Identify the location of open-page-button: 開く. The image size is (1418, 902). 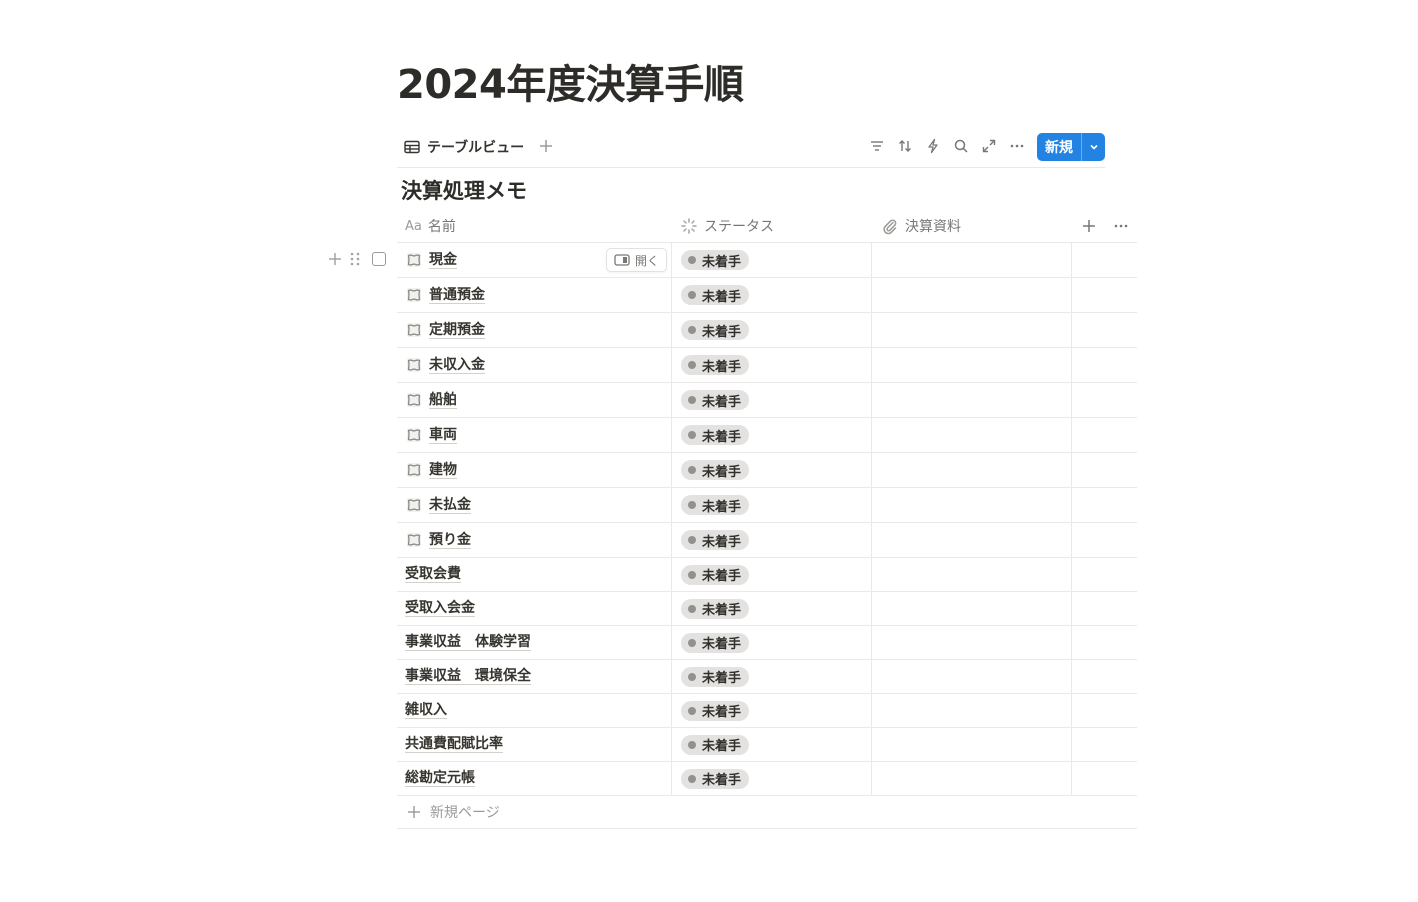
(637, 260).